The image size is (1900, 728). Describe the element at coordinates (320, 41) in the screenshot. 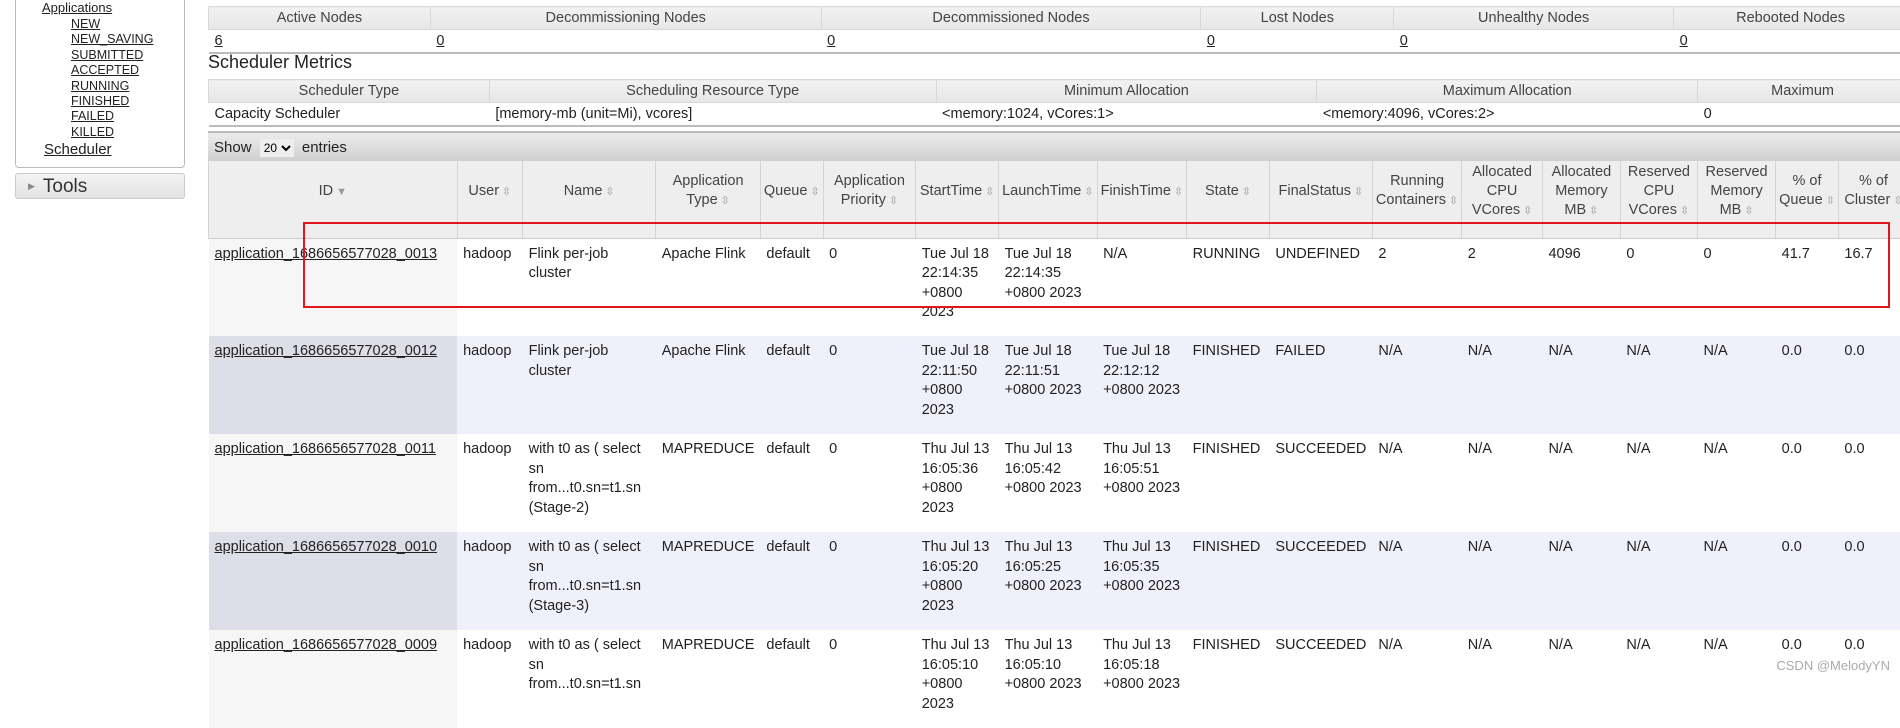

I see `nodes-cell: 6` at that location.